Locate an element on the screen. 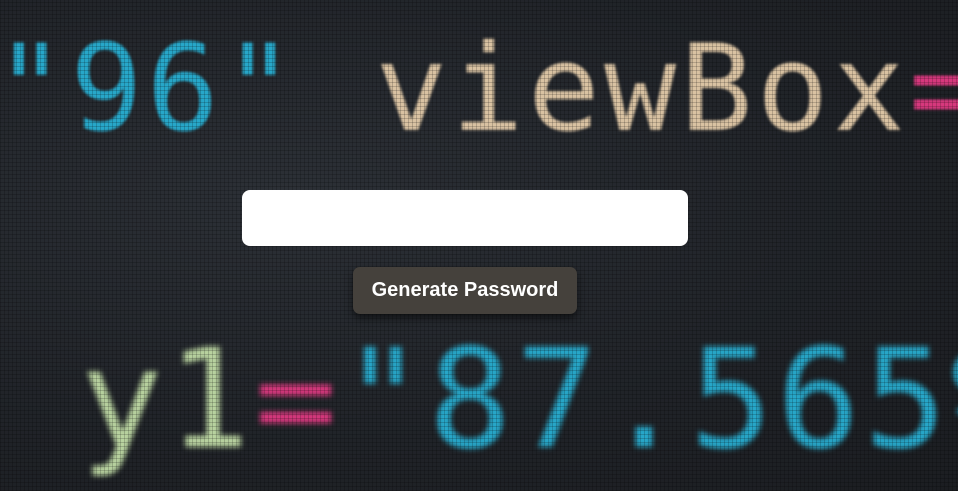 This screenshot has width=958, height=491. background-code-token: y1 is located at coordinates (167, 399).